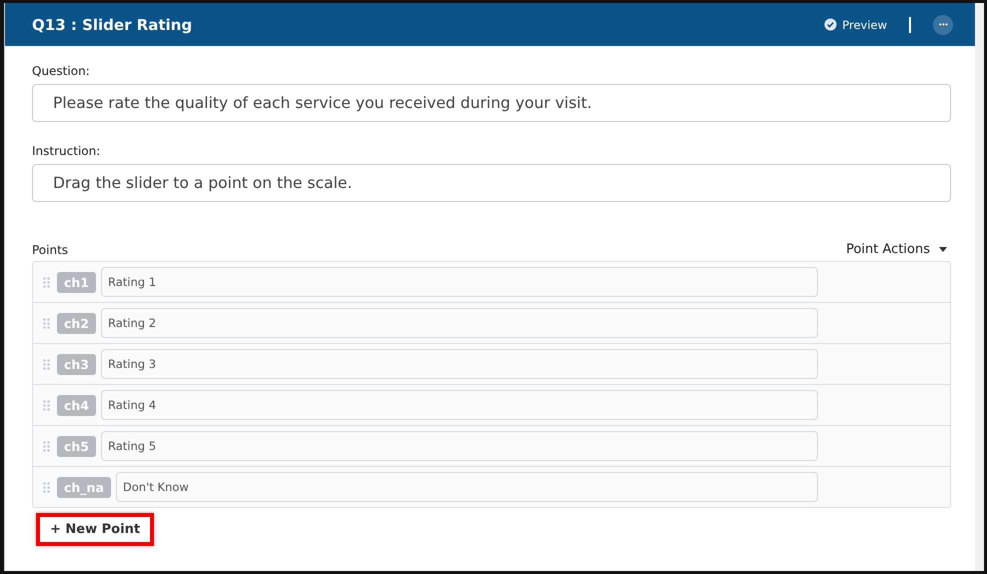 The width and height of the screenshot is (987, 574). Describe the element at coordinates (459, 282) in the screenshot. I see `point-label-field: Rating 1` at that location.